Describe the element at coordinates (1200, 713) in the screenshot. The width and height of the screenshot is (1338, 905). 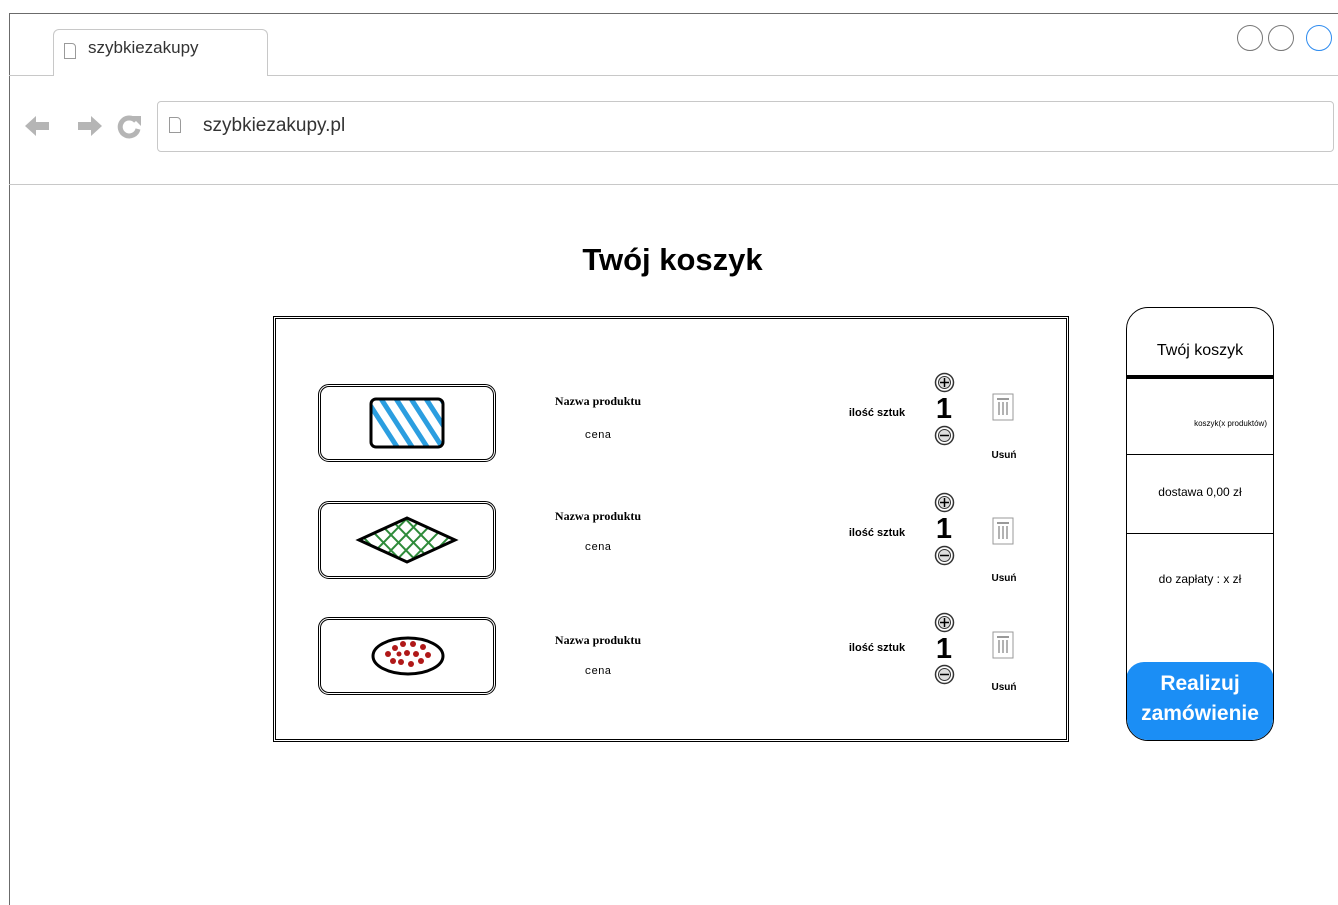
I see `place-order-label-line2: zamówienie` at that location.